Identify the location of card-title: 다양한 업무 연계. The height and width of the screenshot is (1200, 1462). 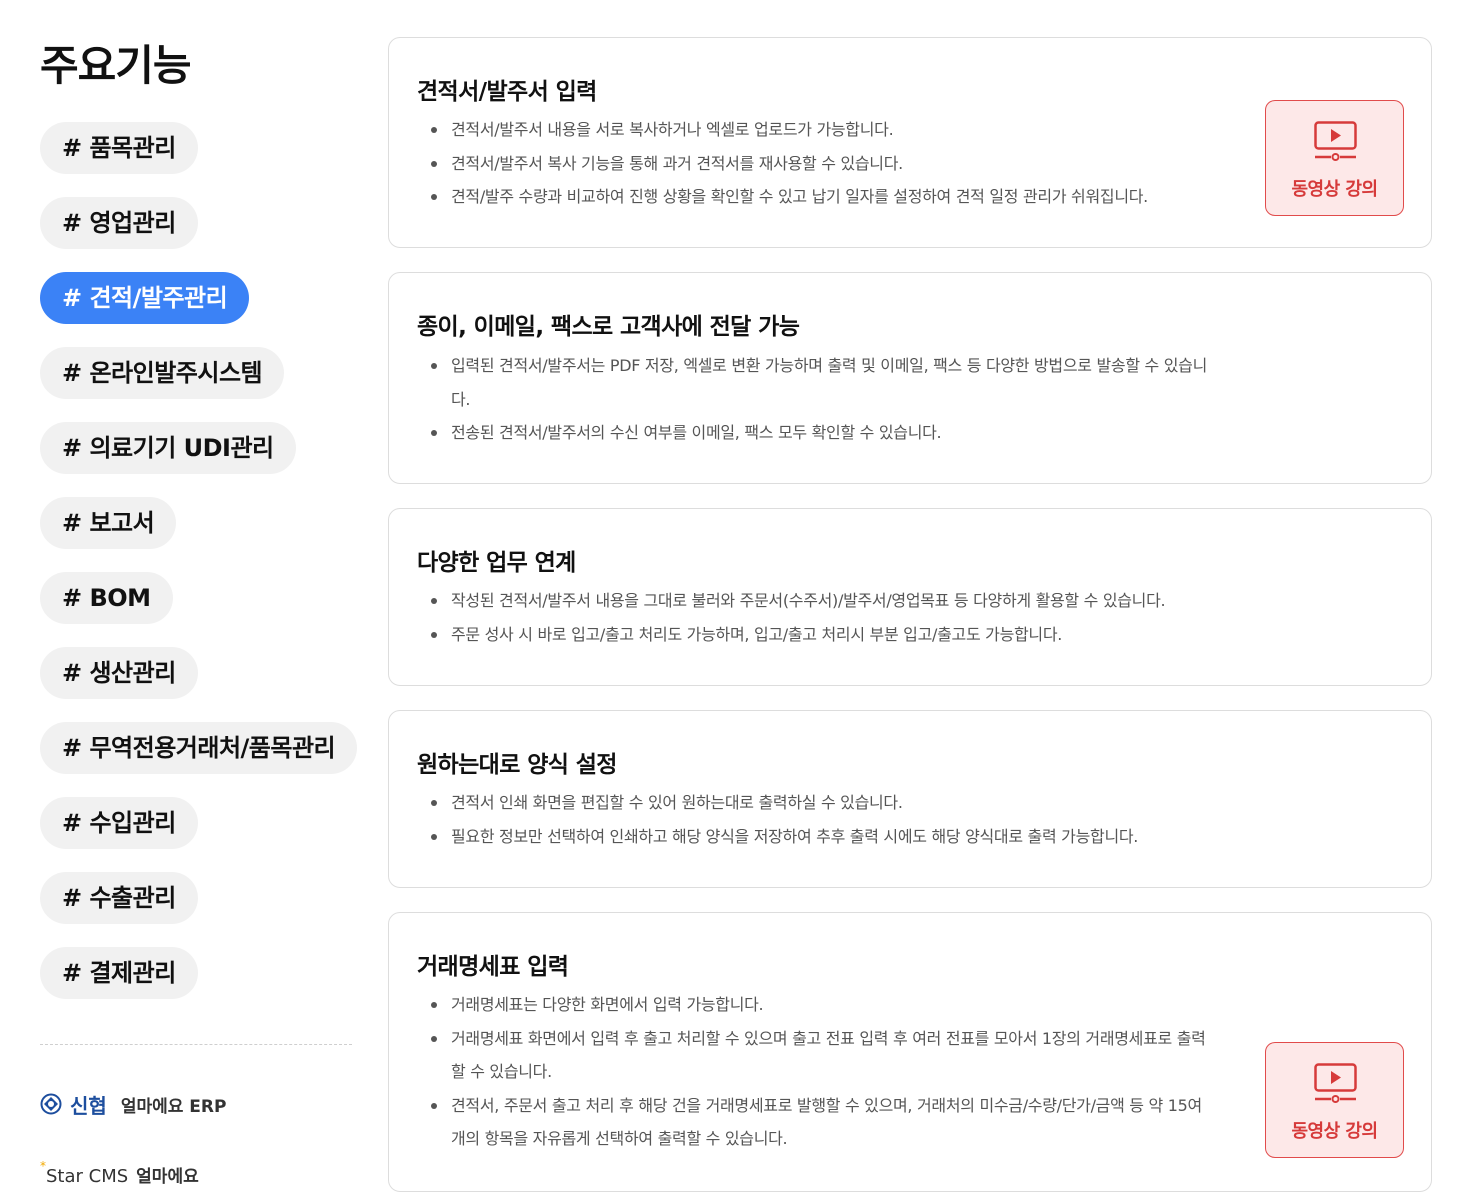
(496, 563).